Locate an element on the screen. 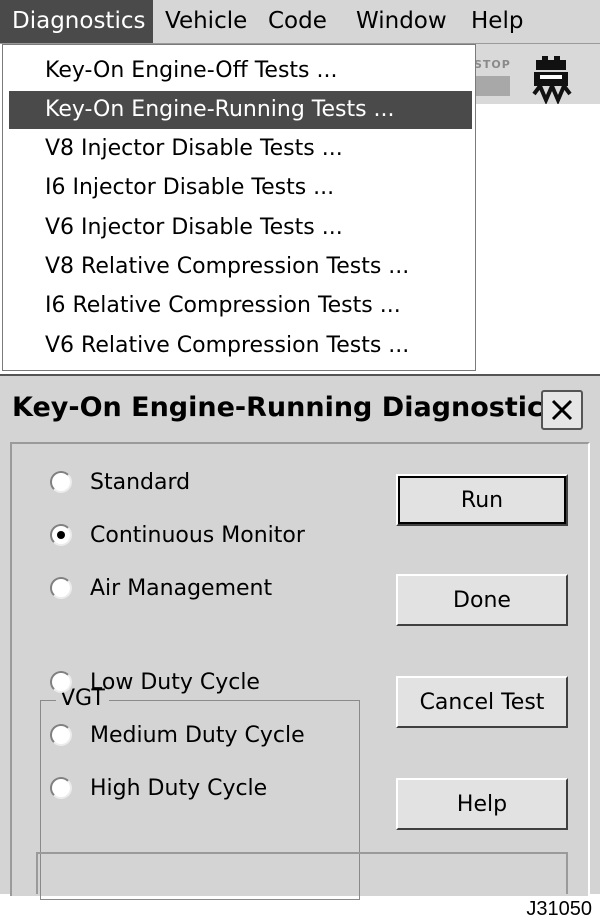  radio-air-management-label: Air Management is located at coordinates (181, 588).